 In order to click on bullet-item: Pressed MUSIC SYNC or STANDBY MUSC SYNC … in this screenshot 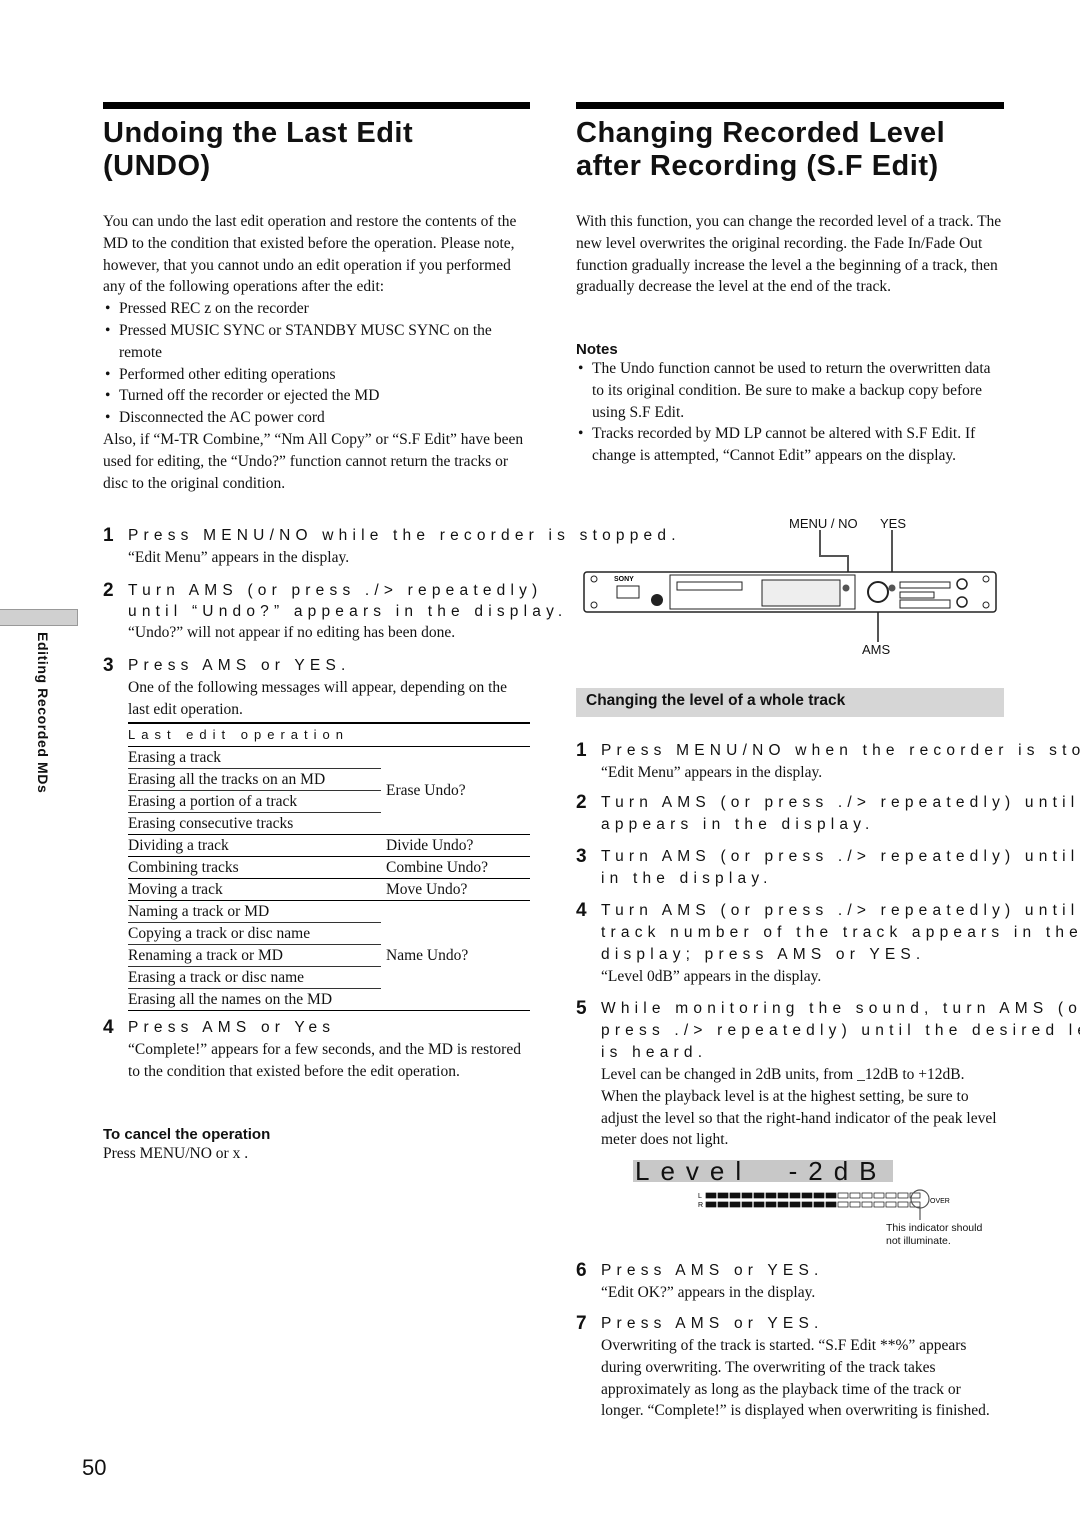, I will do `click(316, 342)`.